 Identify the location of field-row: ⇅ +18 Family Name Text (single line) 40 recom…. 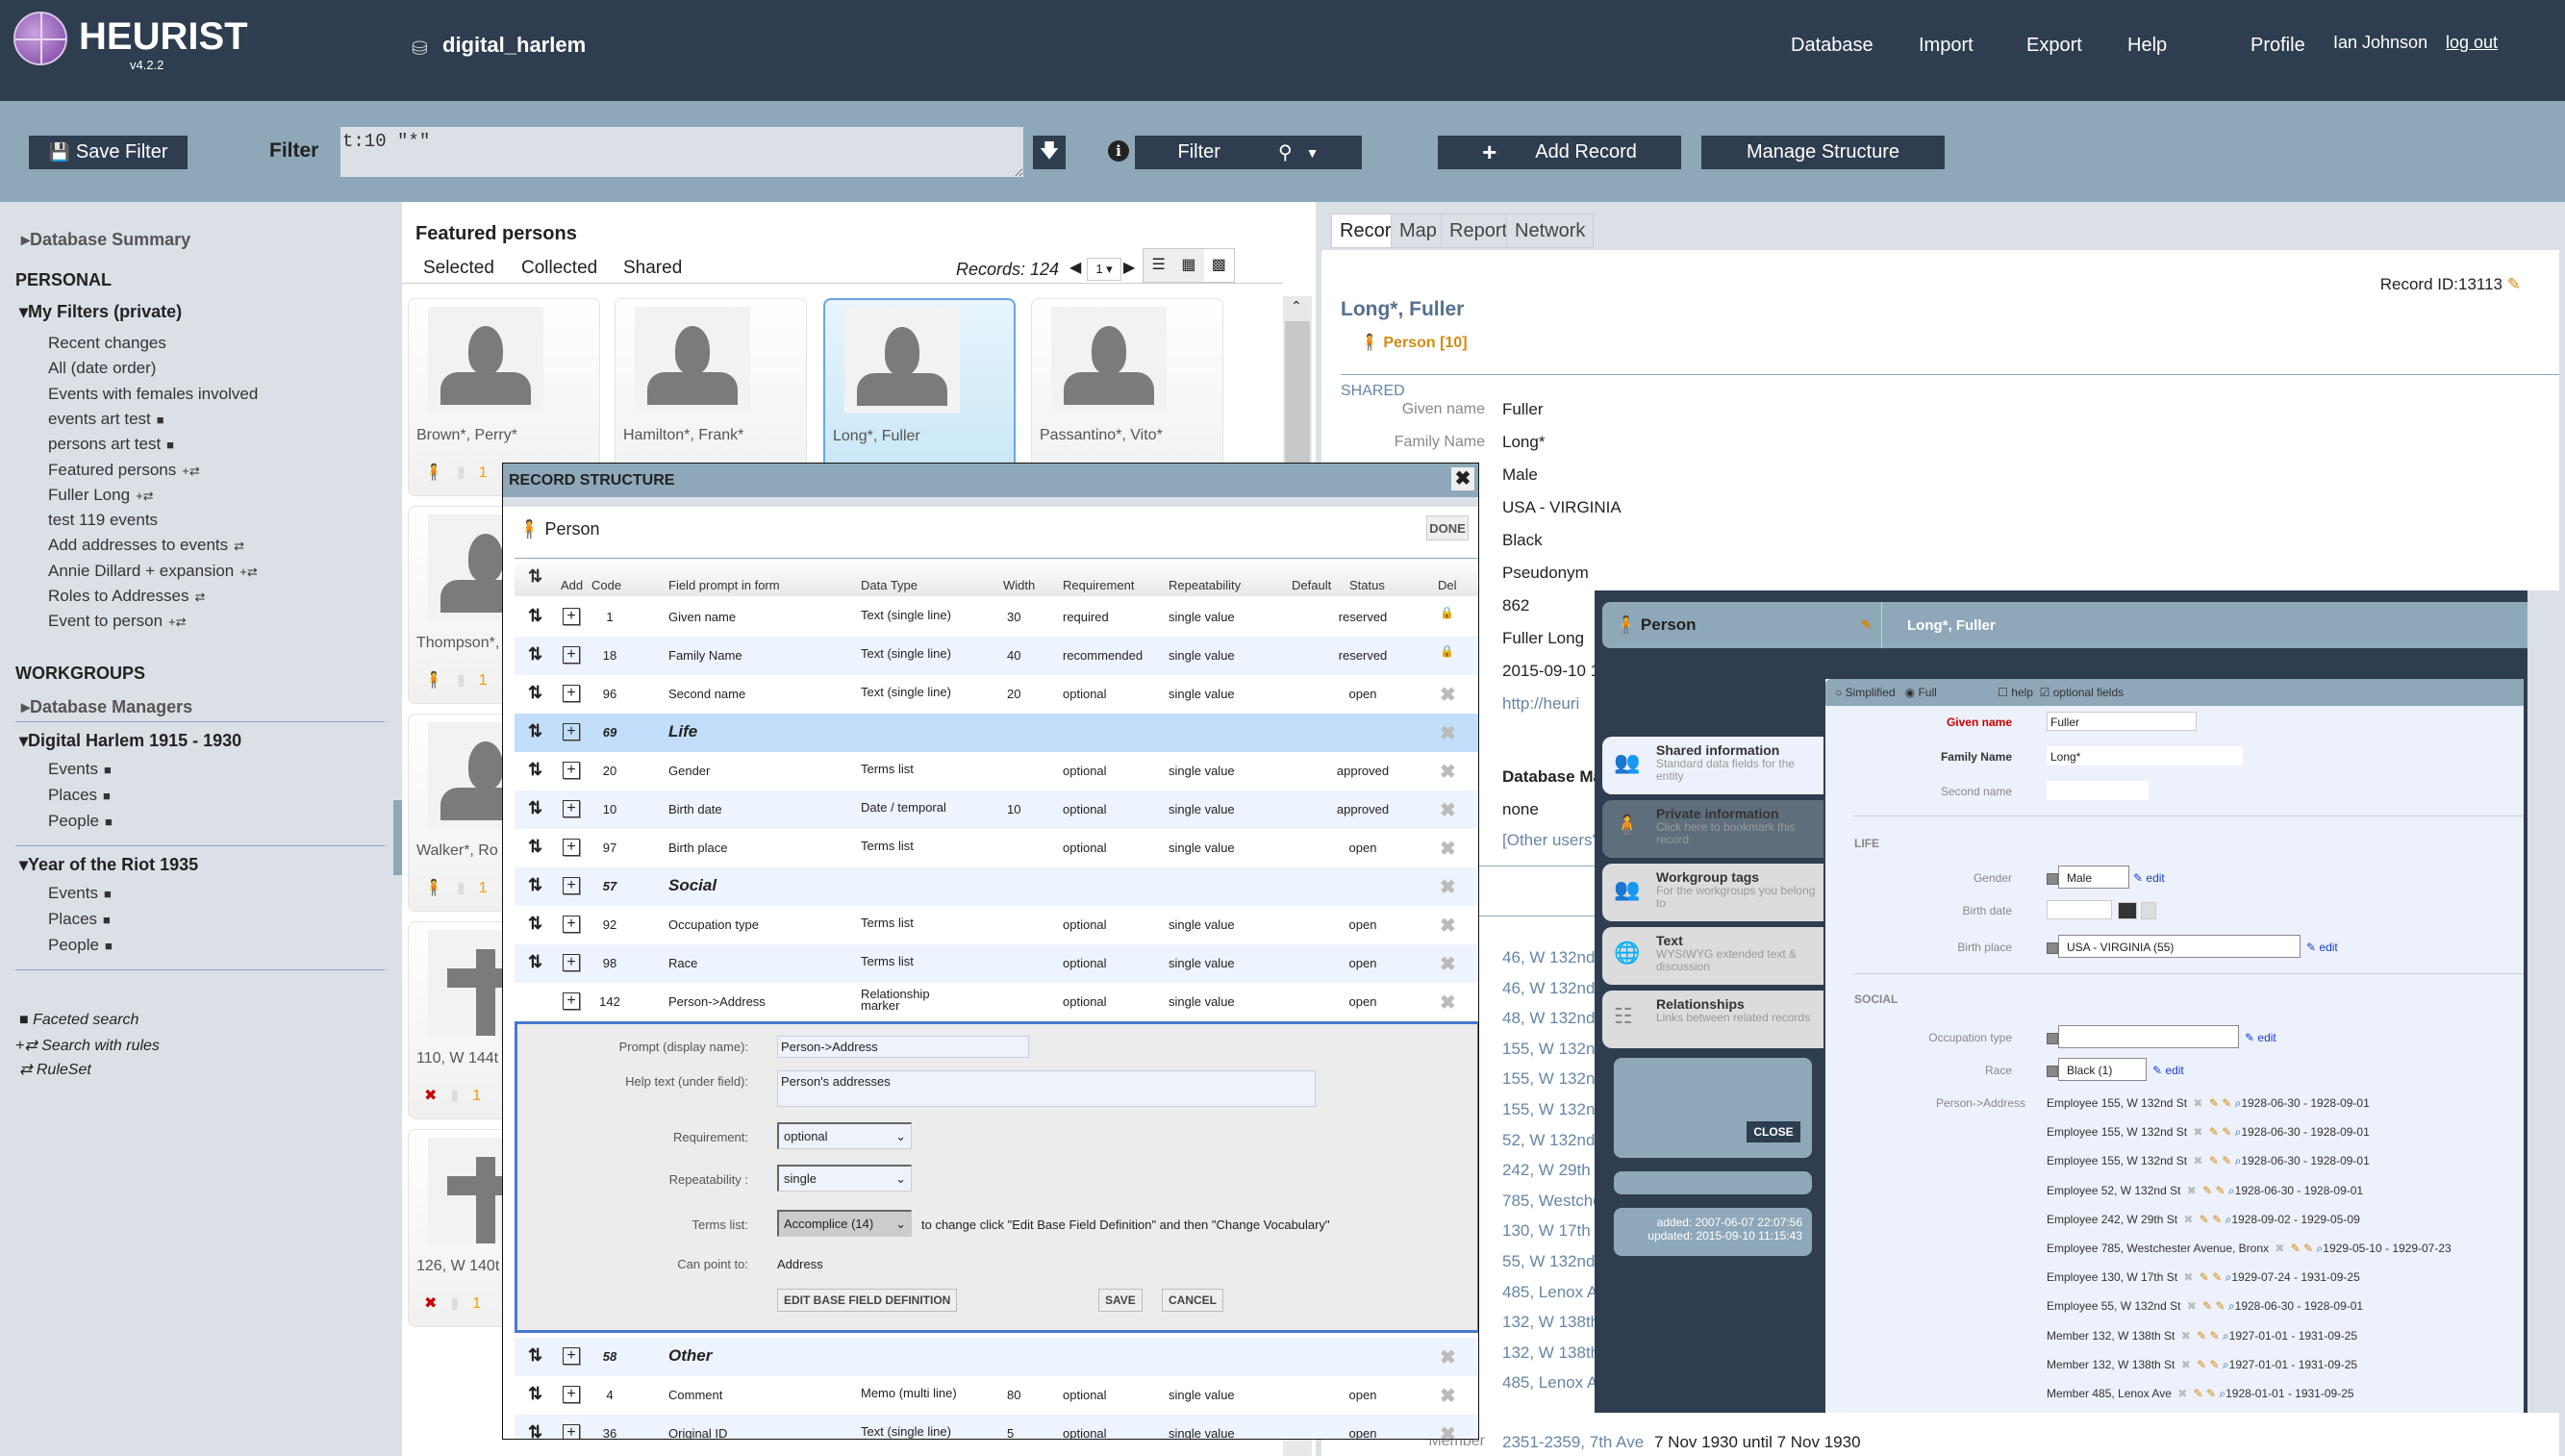
(996, 656).